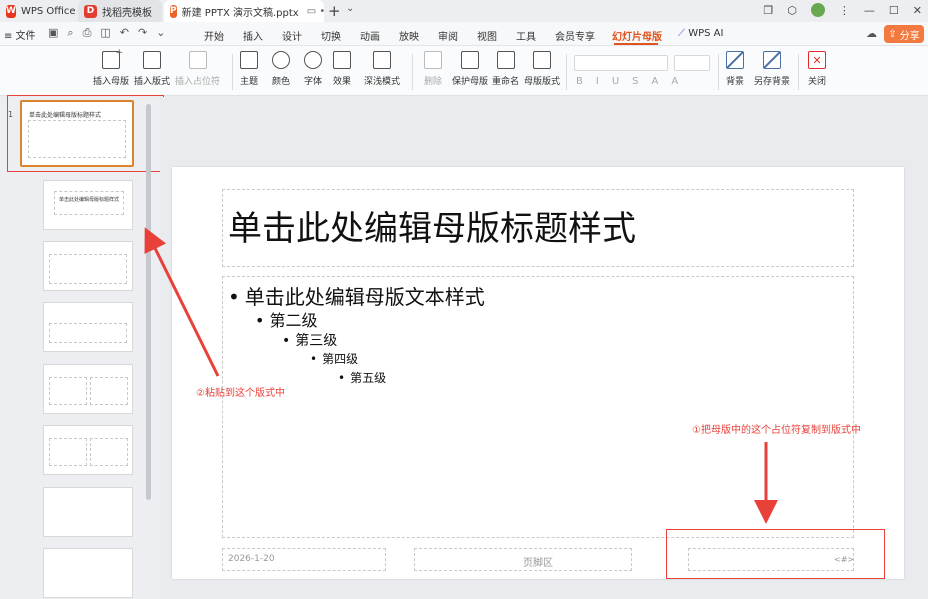 The height and width of the screenshot is (599, 928). What do you see at coordinates (579, 81) in the screenshot?
I see `bold-button: B` at bounding box center [579, 81].